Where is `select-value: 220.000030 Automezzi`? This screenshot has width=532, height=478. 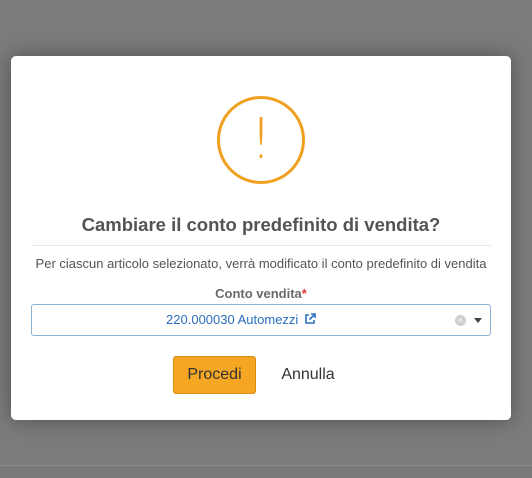
select-value: 220.000030 Automezzi is located at coordinates (241, 320).